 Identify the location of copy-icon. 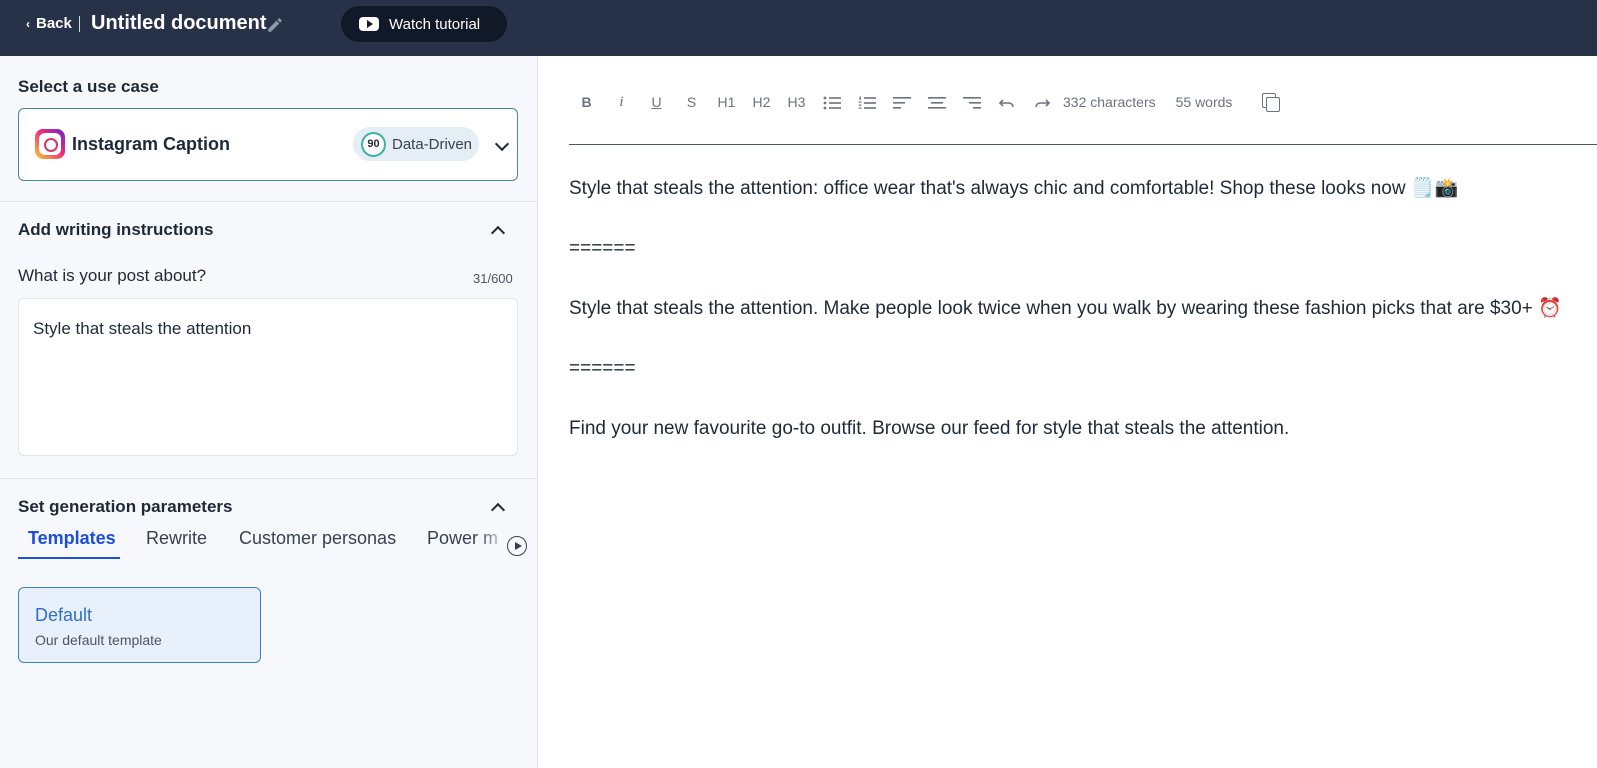
(1271, 102).